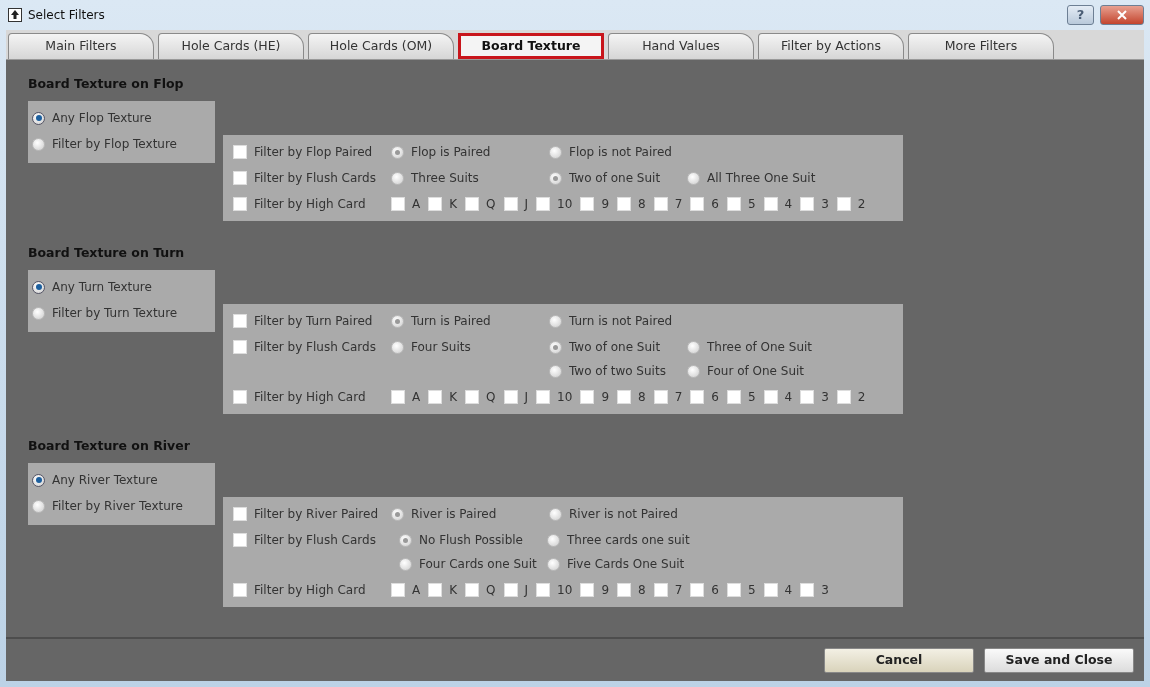 The width and height of the screenshot is (1150, 687). What do you see at coordinates (618, 540) in the screenshot?
I see `radio-option: Three cards one suit` at bounding box center [618, 540].